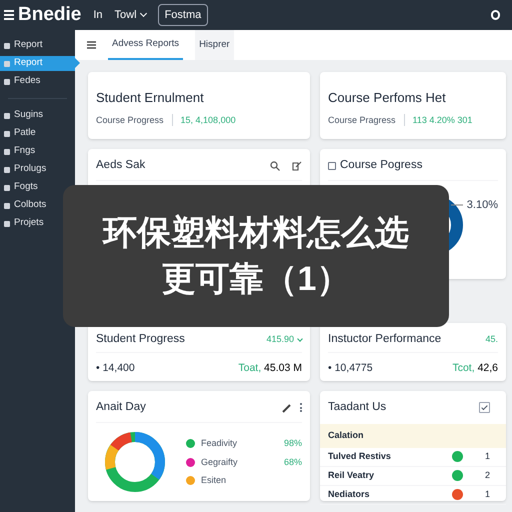  Describe the element at coordinates (220, 462) in the screenshot. I see `legend-label: Gegraifty` at that location.